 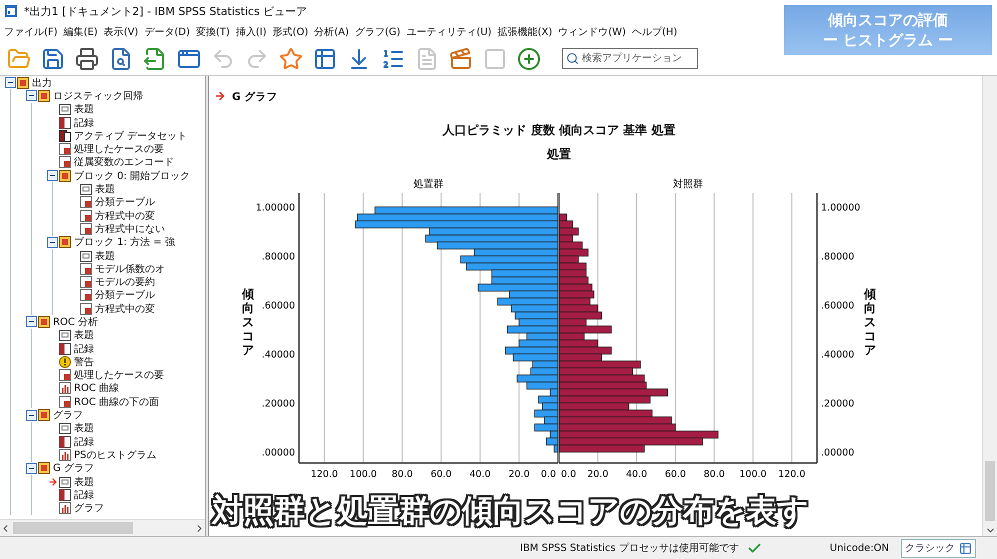 What do you see at coordinates (125, 175) in the screenshot?
I see `tree-item: ブロック 0: 開始ブロック` at bounding box center [125, 175].